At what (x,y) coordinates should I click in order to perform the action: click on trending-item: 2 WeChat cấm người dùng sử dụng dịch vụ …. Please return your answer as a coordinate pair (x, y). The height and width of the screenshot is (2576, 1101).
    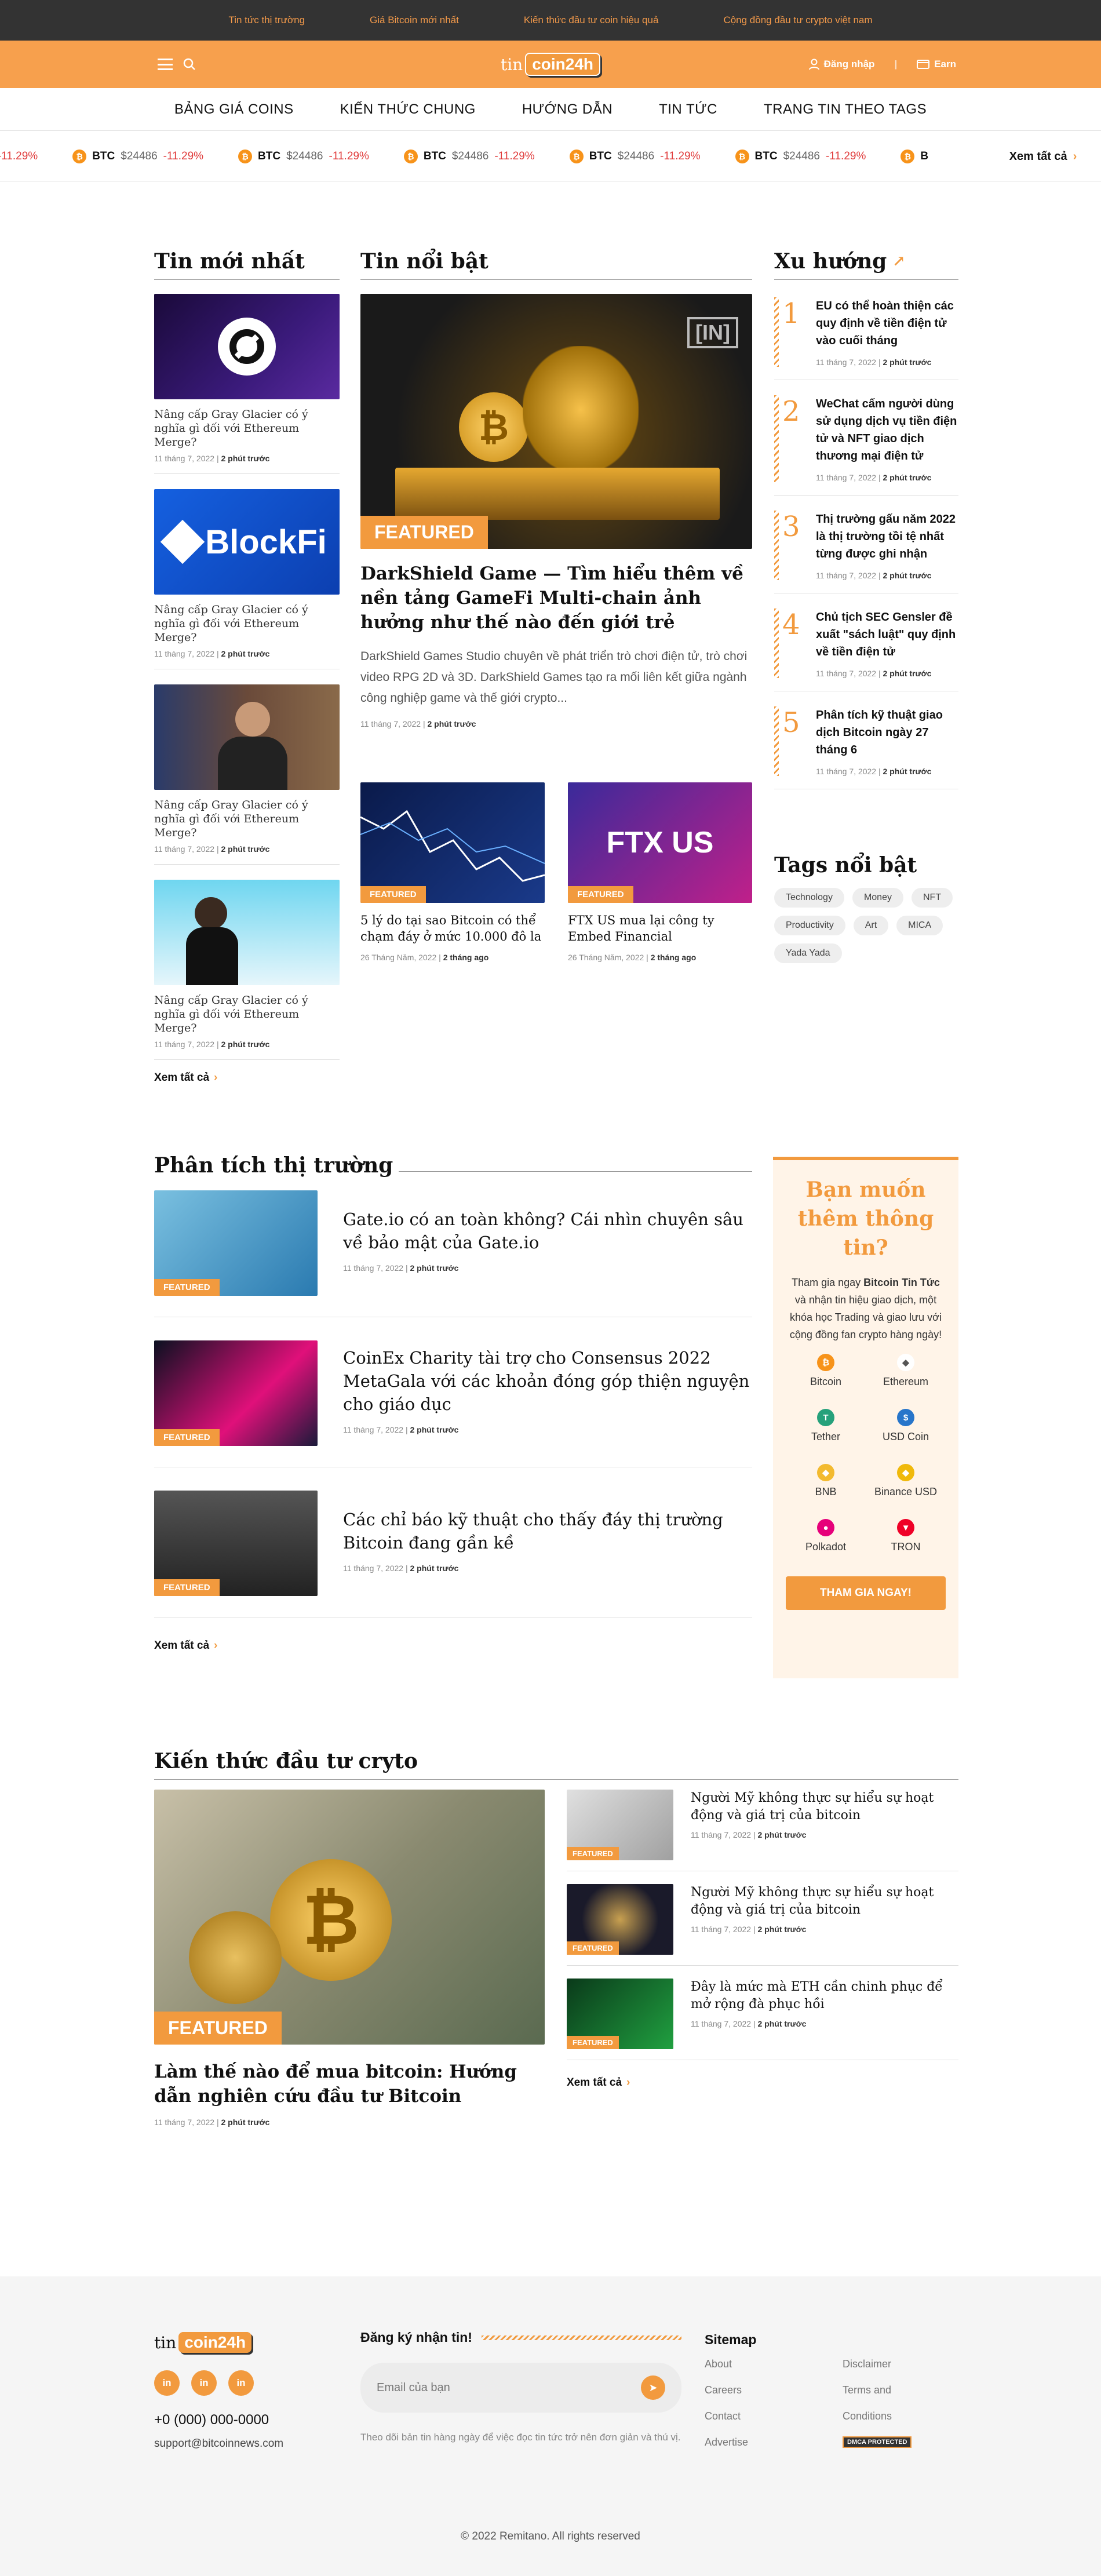
    Looking at the image, I should click on (866, 439).